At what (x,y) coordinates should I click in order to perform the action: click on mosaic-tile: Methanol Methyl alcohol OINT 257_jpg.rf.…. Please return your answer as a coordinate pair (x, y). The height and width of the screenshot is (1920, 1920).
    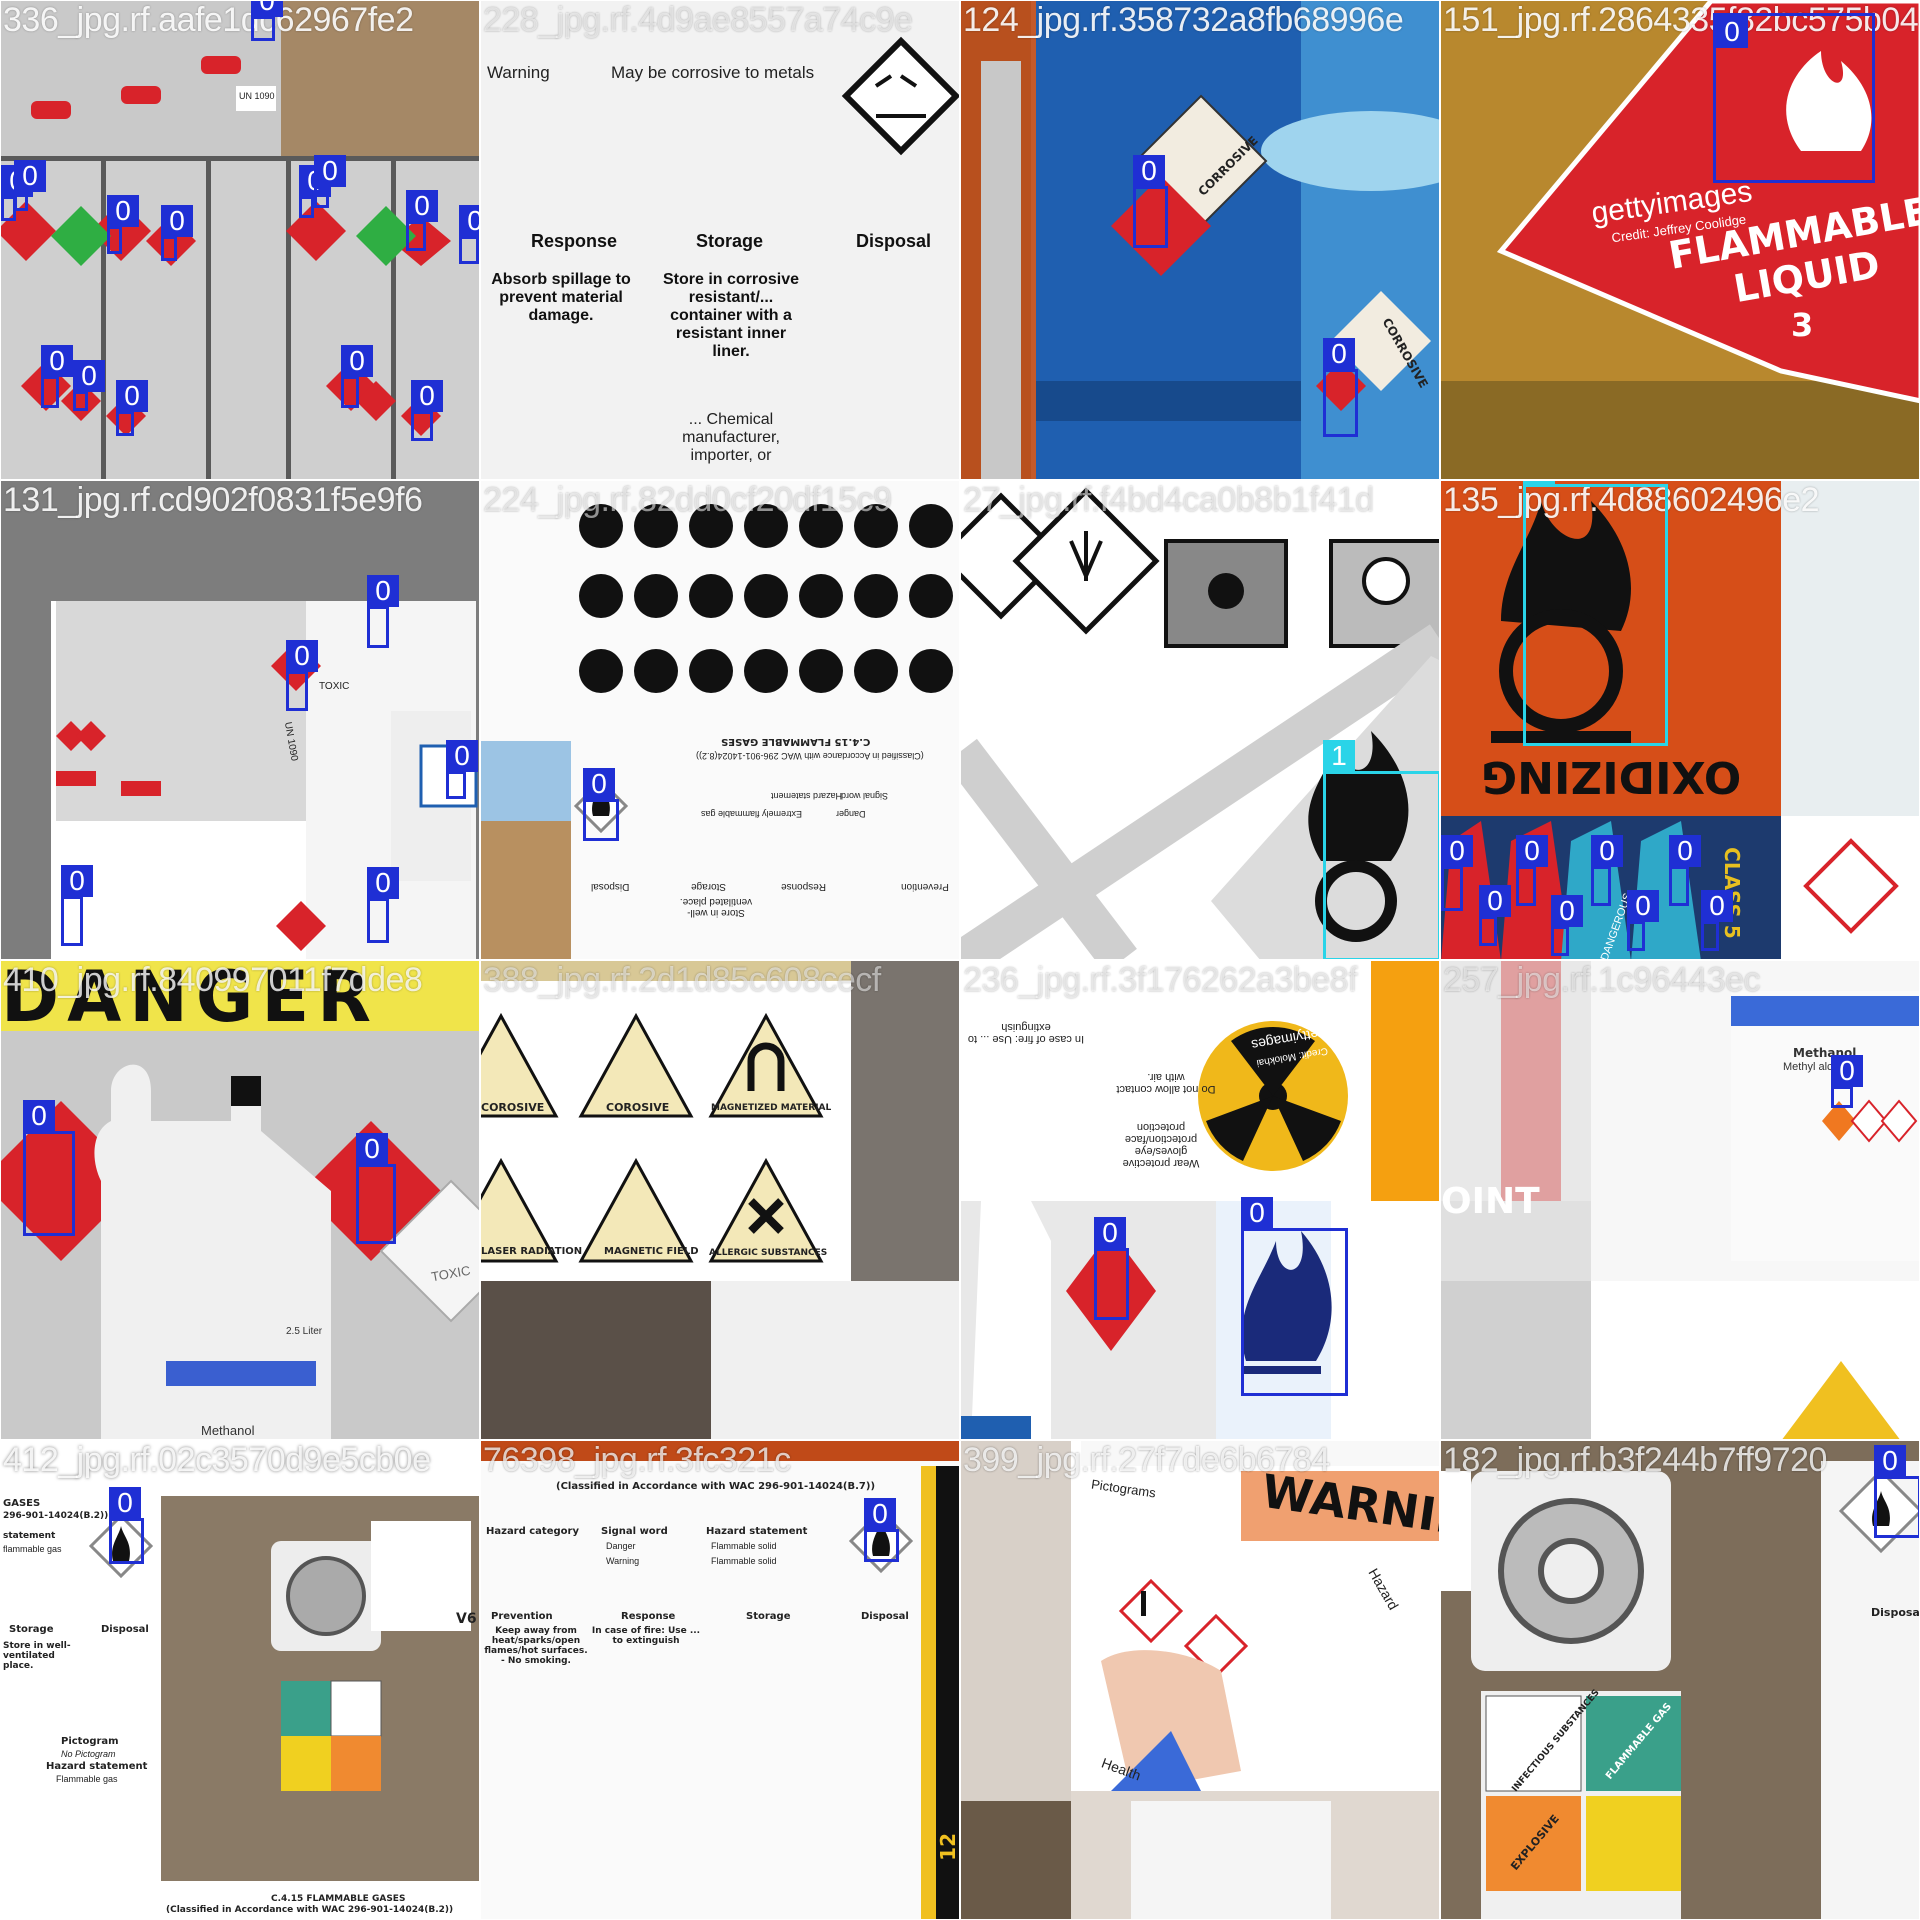
    Looking at the image, I should click on (1680, 1200).